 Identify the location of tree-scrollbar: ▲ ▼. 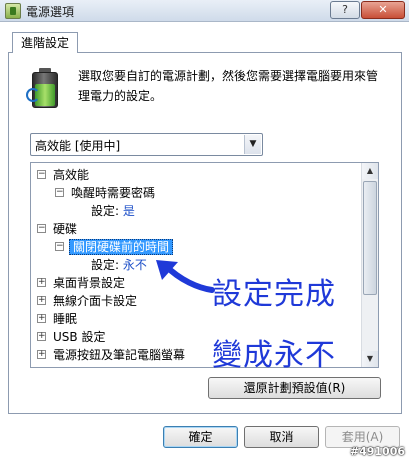
(369, 265).